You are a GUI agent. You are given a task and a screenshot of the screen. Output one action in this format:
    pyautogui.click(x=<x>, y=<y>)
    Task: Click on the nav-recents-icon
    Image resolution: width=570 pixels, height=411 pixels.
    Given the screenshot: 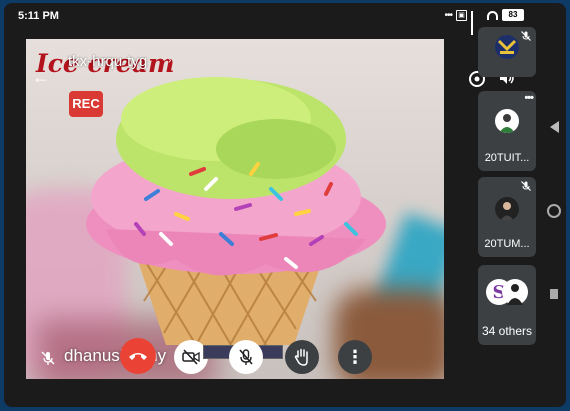 What is the action you would take?
    pyautogui.click(x=554, y=294)
    